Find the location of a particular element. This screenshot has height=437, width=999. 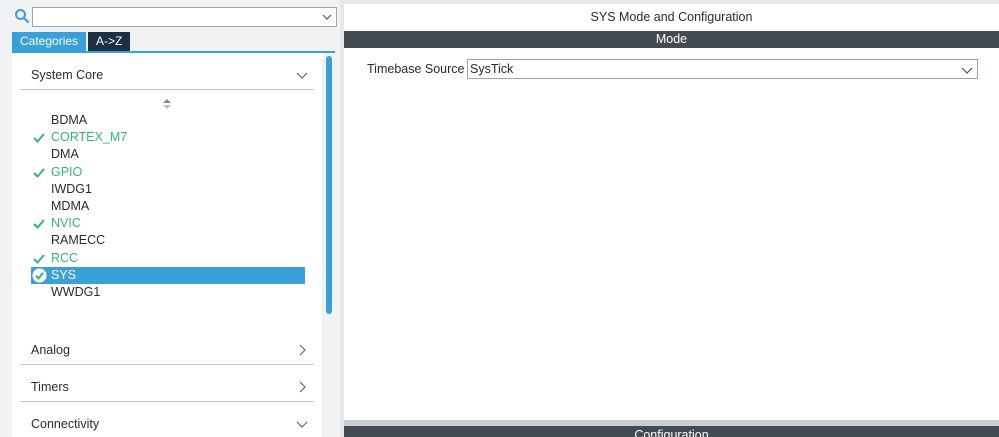

item-label: BDMA is located at coordinates (69, 120).